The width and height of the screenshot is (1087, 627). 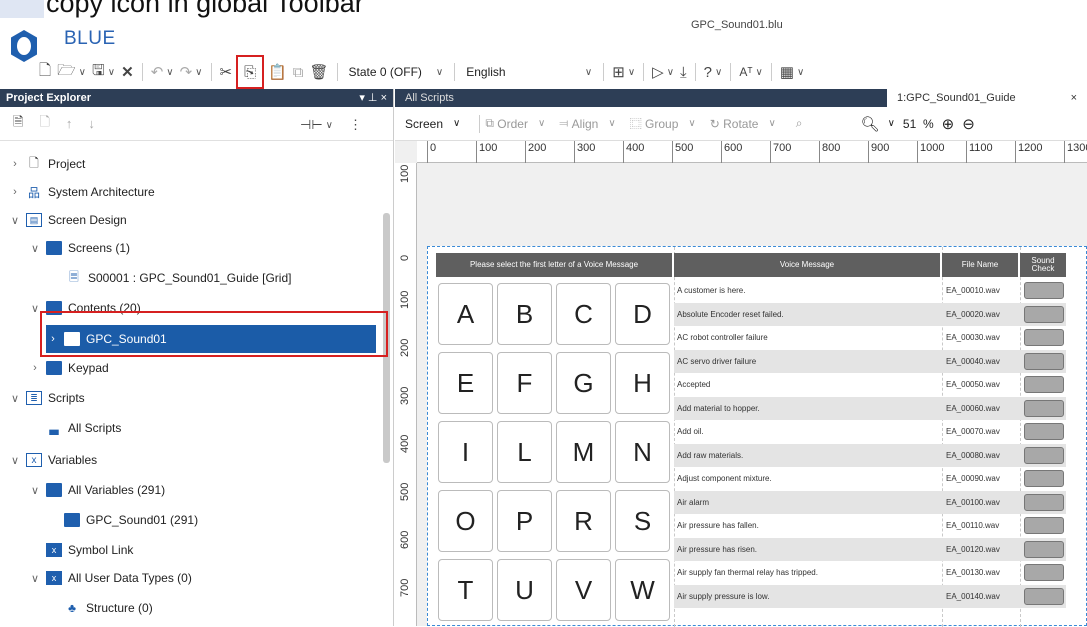 What do you see at coordinates (106, 608) in the screenshot?
I see `tree-item-structure: ♣ Structure (0)` at bounding box center [106, 608].